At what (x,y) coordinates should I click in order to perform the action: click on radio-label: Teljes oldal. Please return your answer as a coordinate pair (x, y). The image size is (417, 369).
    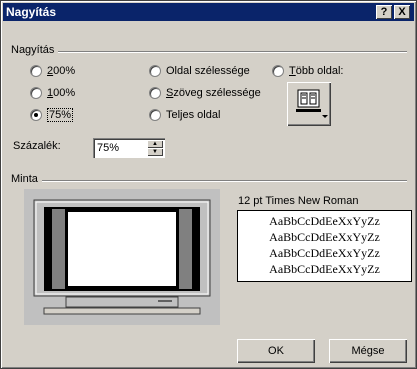
    Looking at the image, I should click on (193, 115).